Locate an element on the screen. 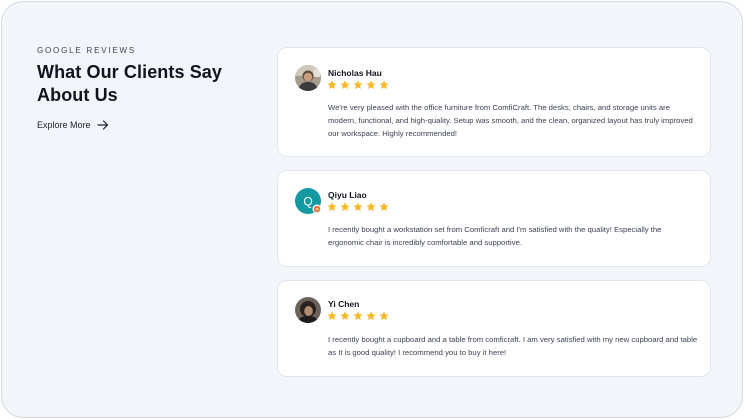 This screenshot has height=419, width=744. arrow-right-icon is located at coordinates (102, 125).